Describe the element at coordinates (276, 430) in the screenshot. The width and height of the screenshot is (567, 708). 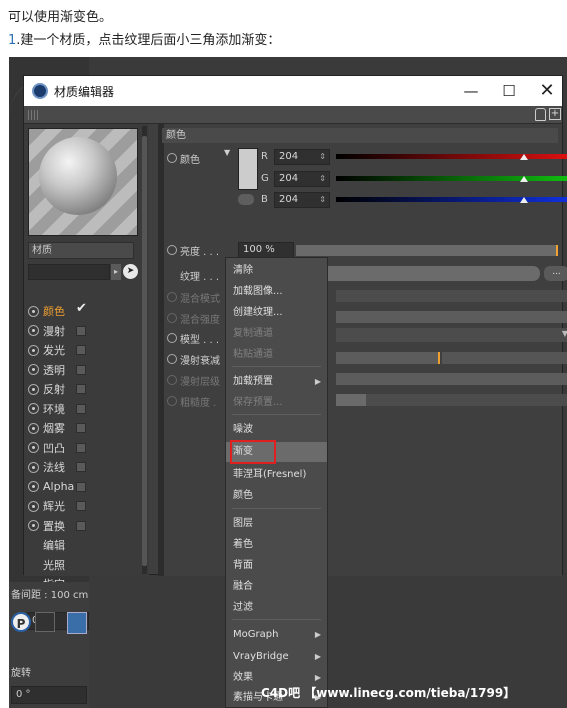
I see `menu-item: 噪波` at that location.